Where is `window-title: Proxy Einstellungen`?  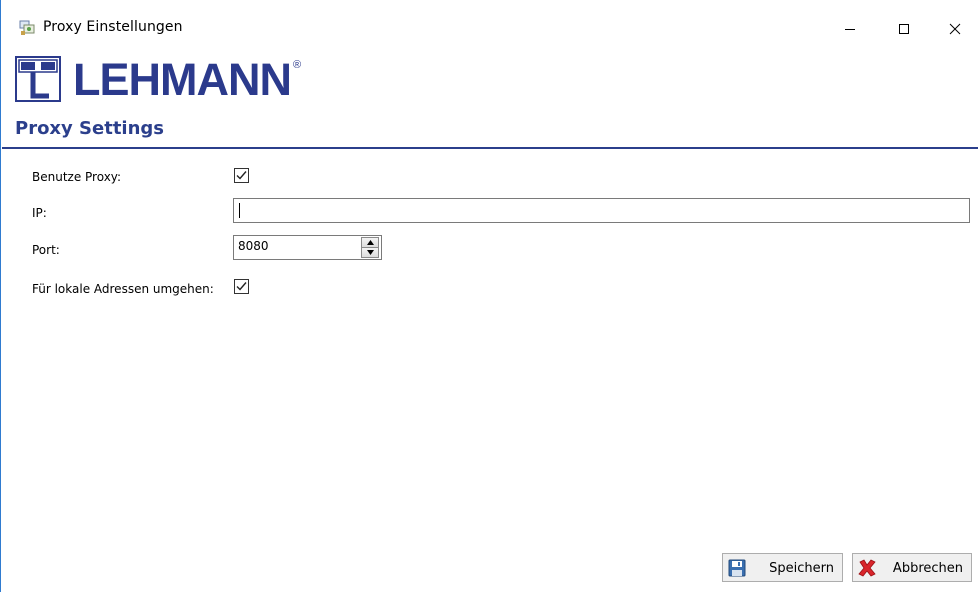
window-title: Proxy Einstellungen is located at coordinates (113, 27).